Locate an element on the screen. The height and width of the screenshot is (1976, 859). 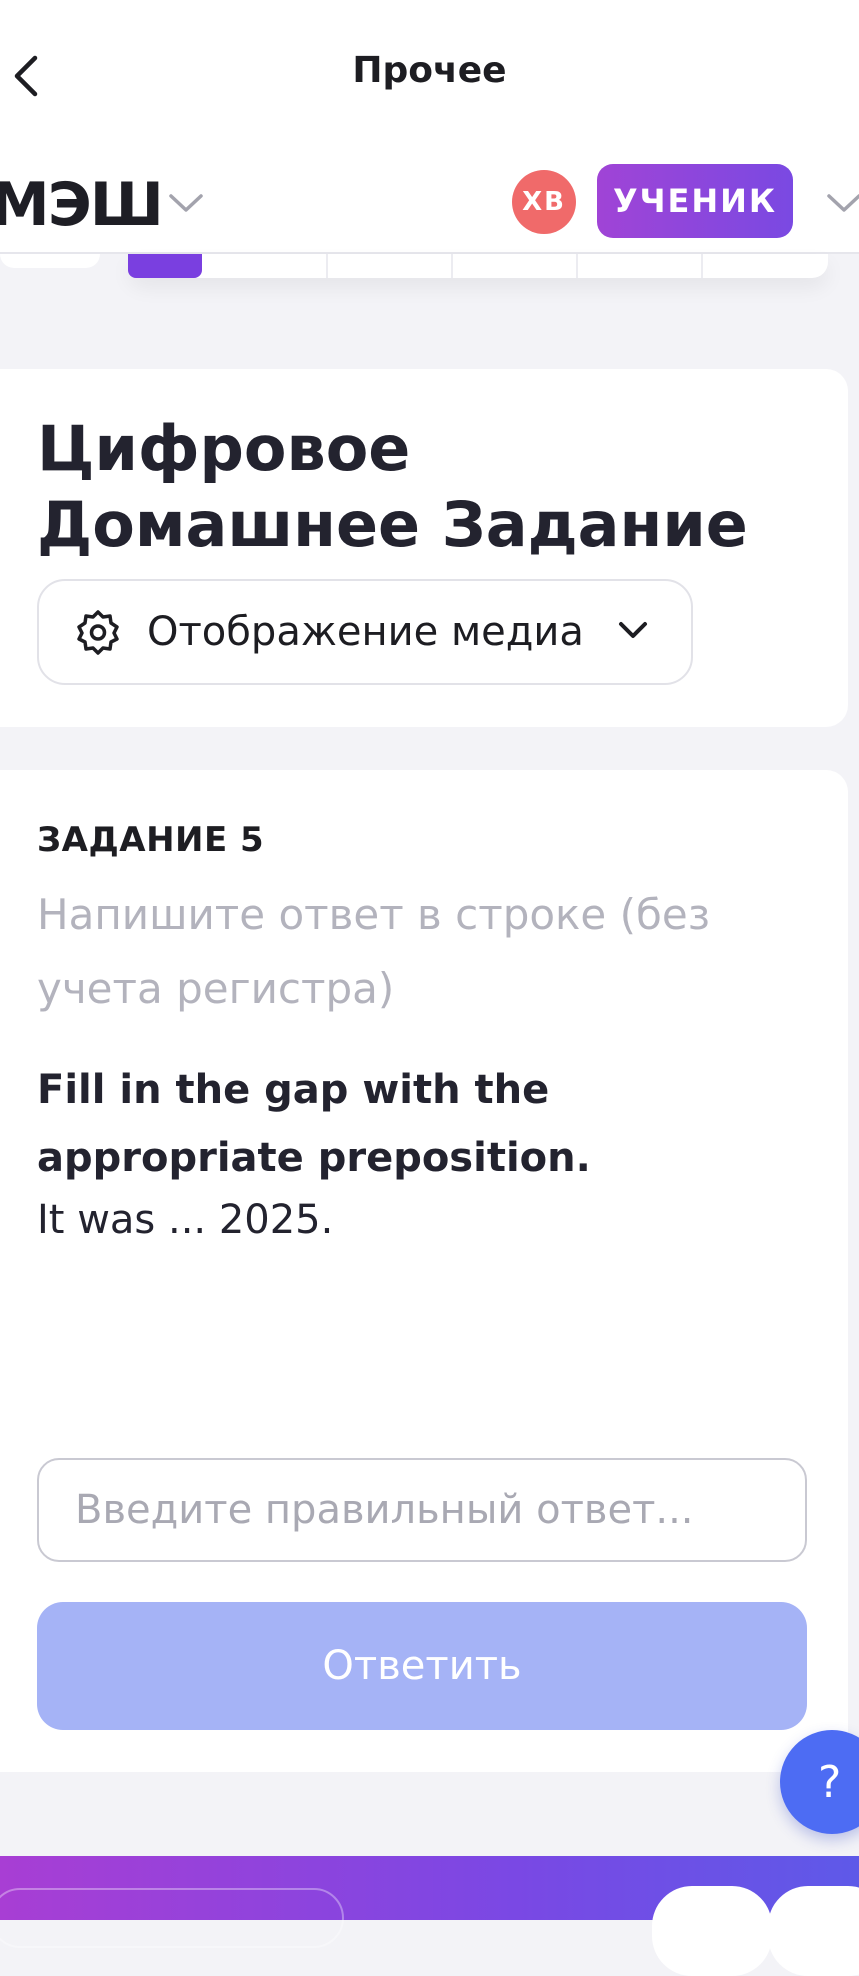
bottom-bar is located at coordinates (429, 1916).